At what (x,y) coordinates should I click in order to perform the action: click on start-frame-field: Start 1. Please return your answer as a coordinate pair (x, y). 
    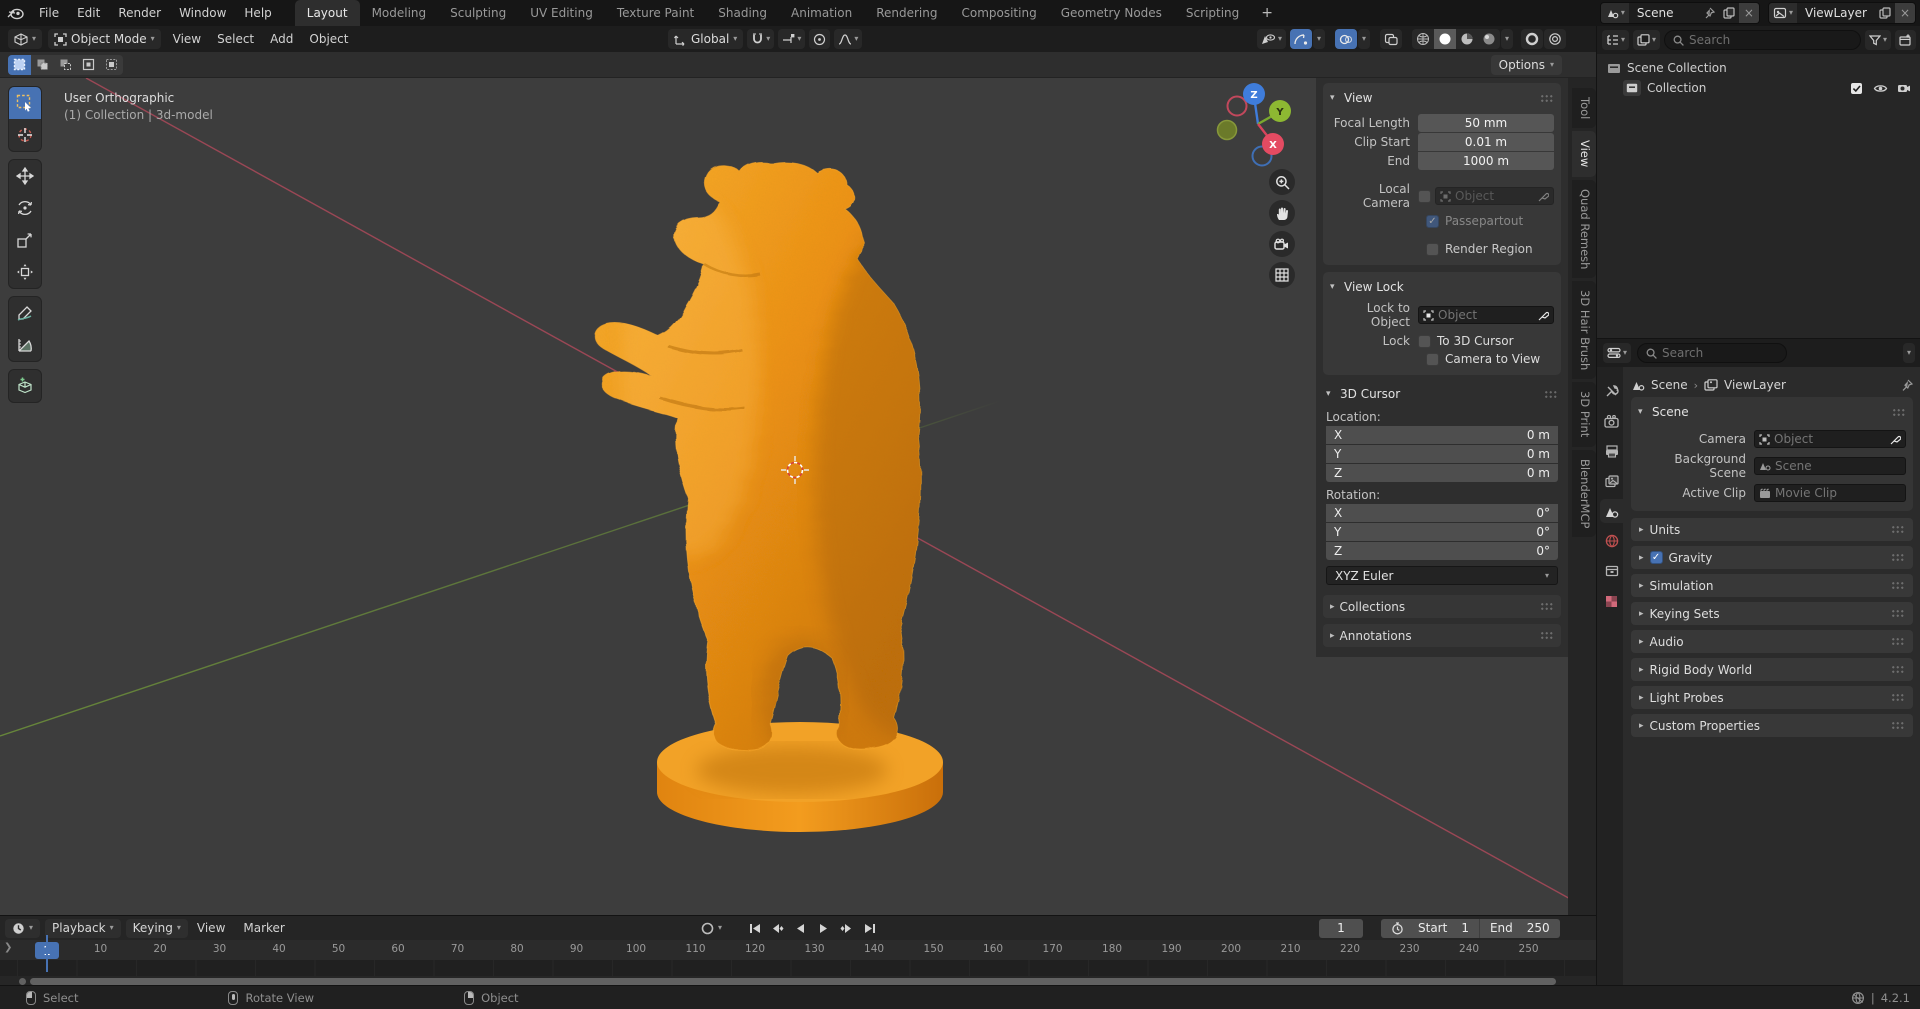
    Looking at the image, I should click on (1430, 928).